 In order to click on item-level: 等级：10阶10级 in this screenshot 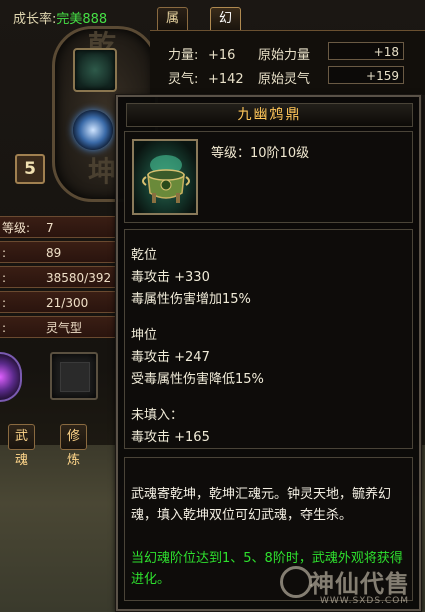, I will do `click(260, 153)`.